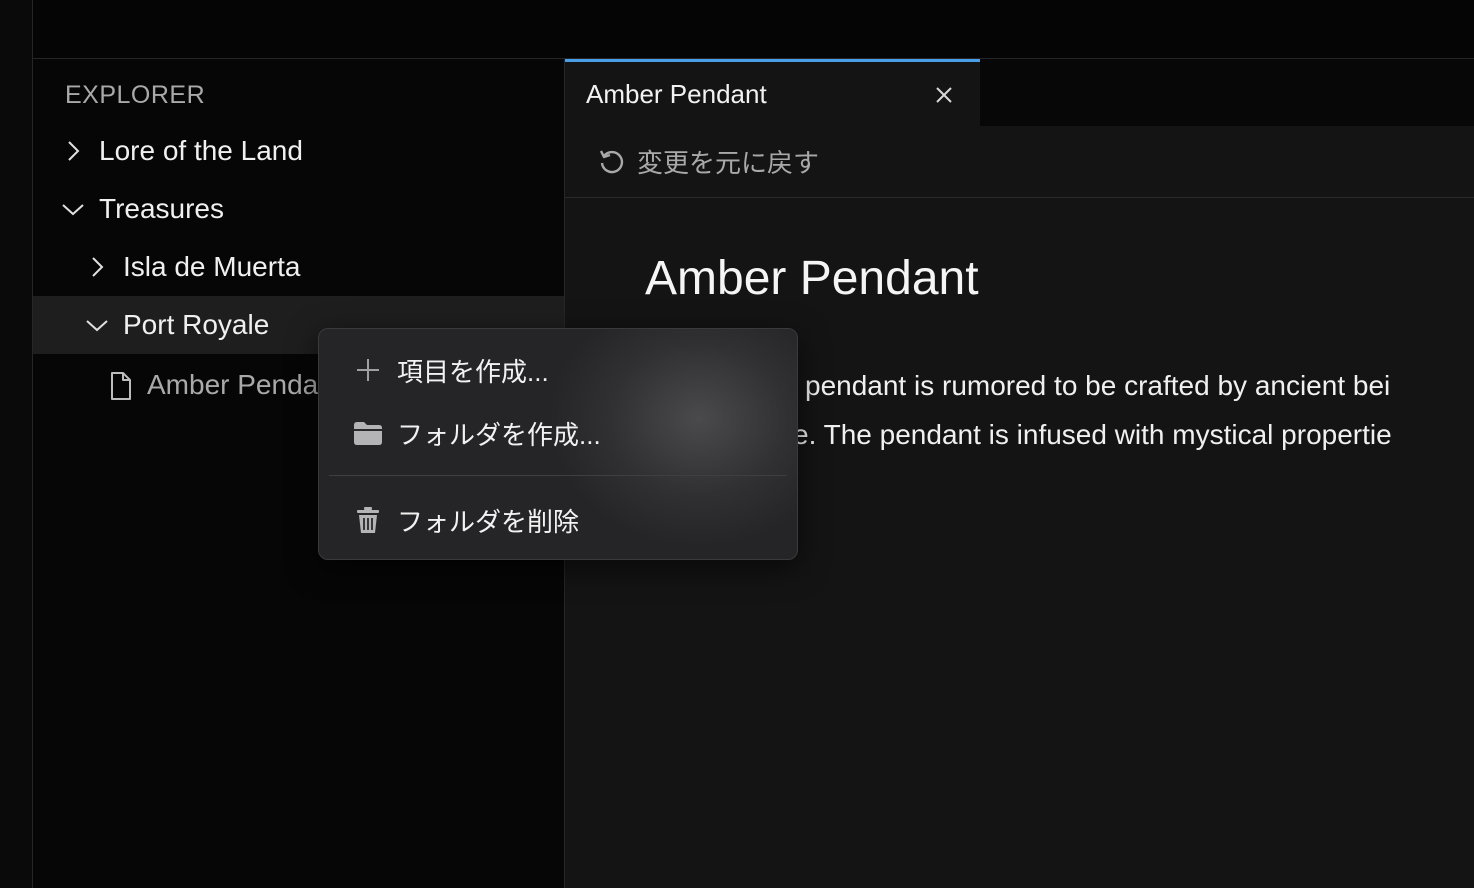  I want to click on menu-item-label: フォルダを削除, so click(488, 521).